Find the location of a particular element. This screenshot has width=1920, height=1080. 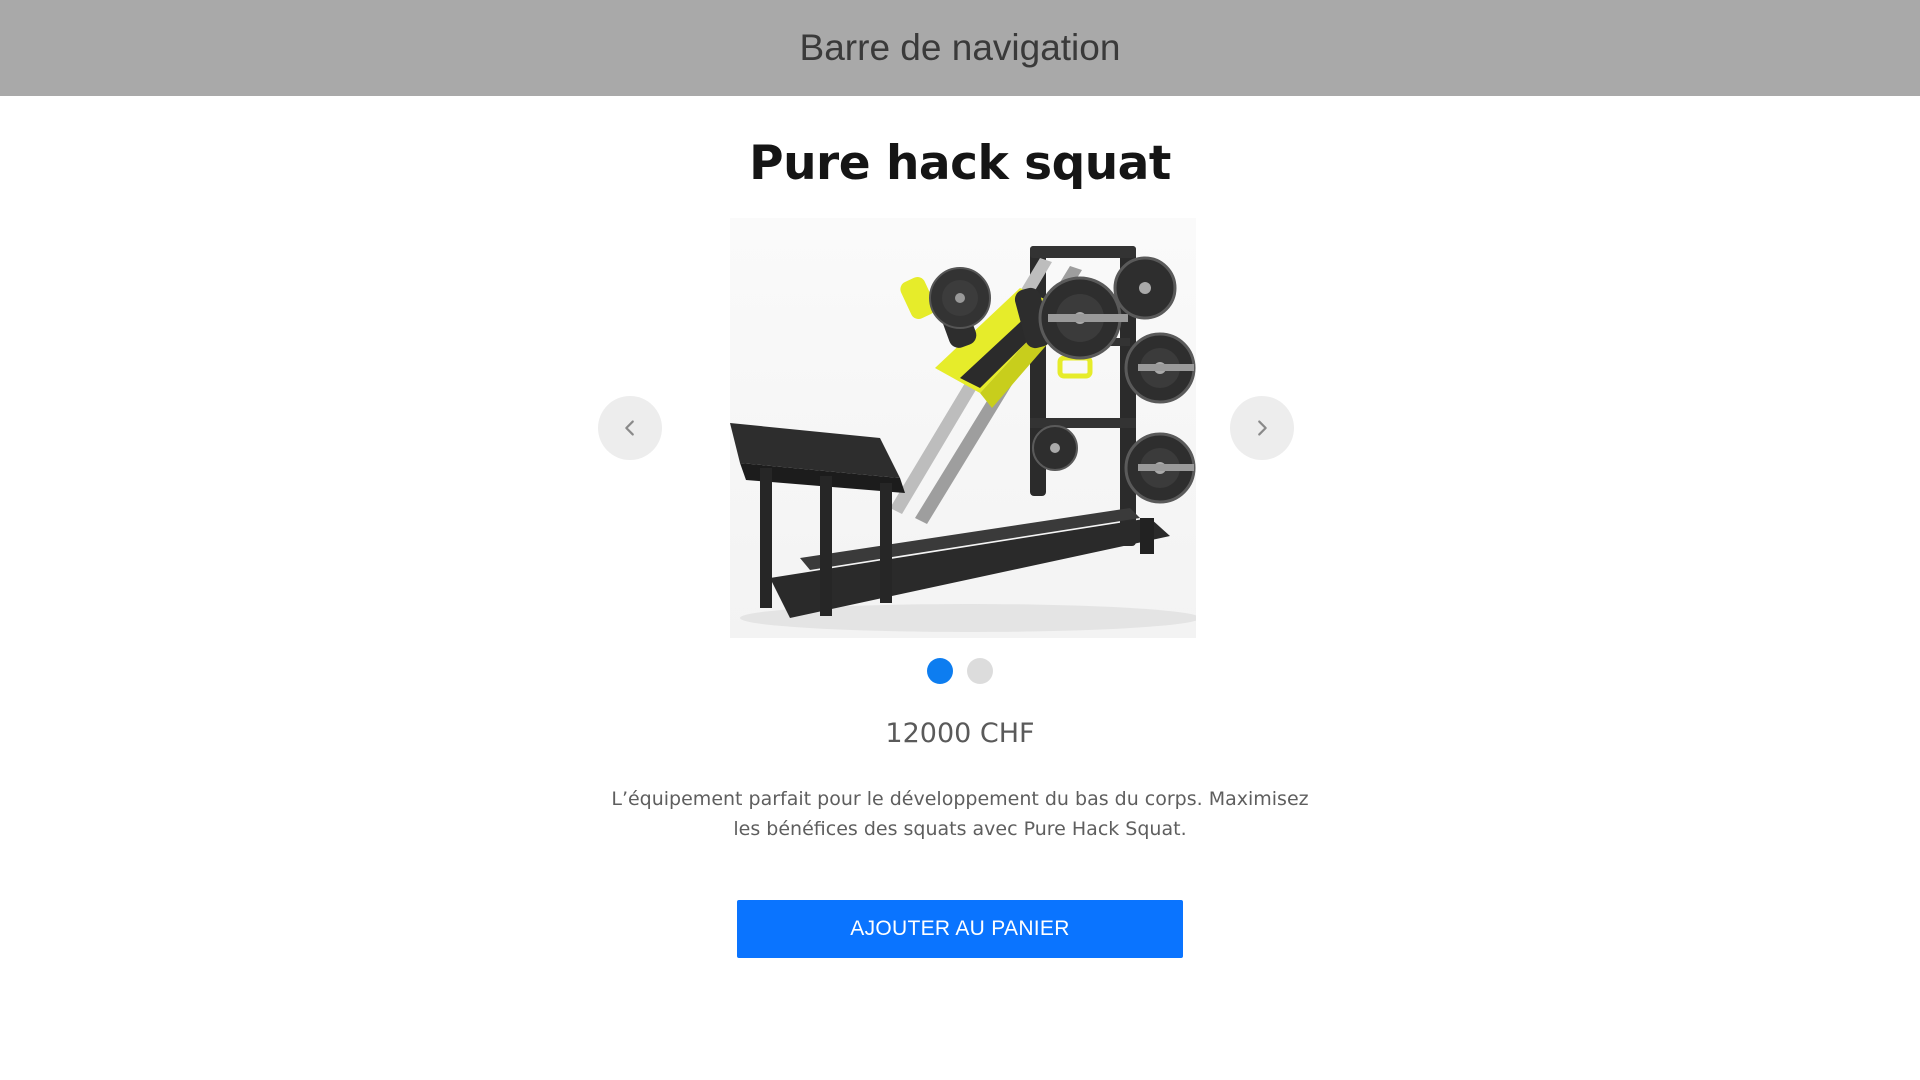

product-price: 12000 CHF is located at coordinates (960, 733).